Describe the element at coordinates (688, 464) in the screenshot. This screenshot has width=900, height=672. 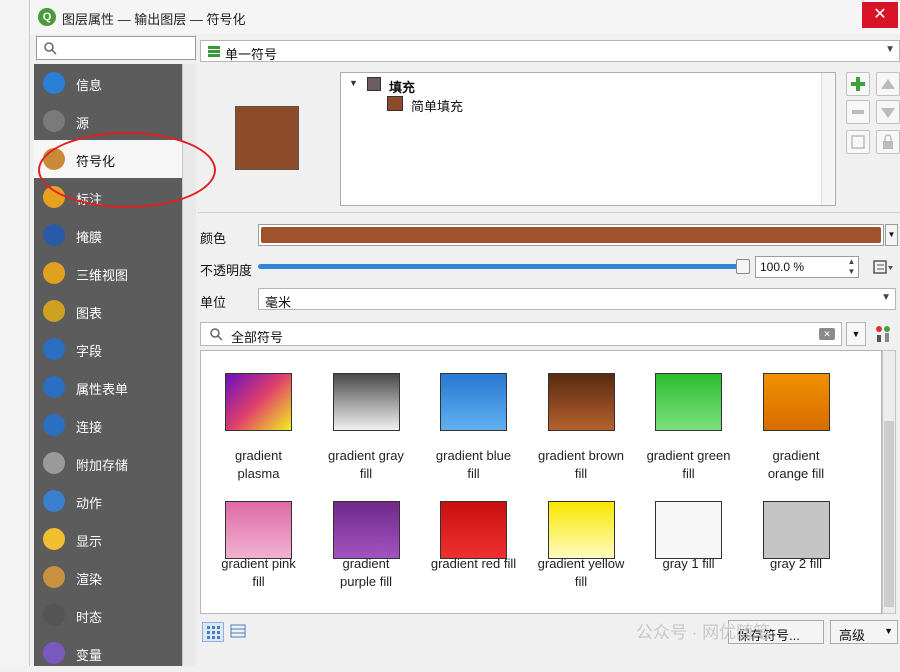
I see `symbol-name: gradient green fill` at that location.